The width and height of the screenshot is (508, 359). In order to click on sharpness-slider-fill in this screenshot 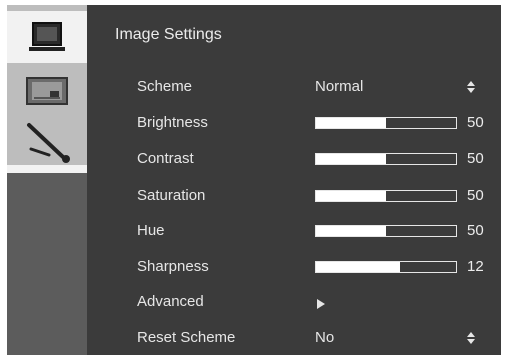, I will do `click(358, 267)`.